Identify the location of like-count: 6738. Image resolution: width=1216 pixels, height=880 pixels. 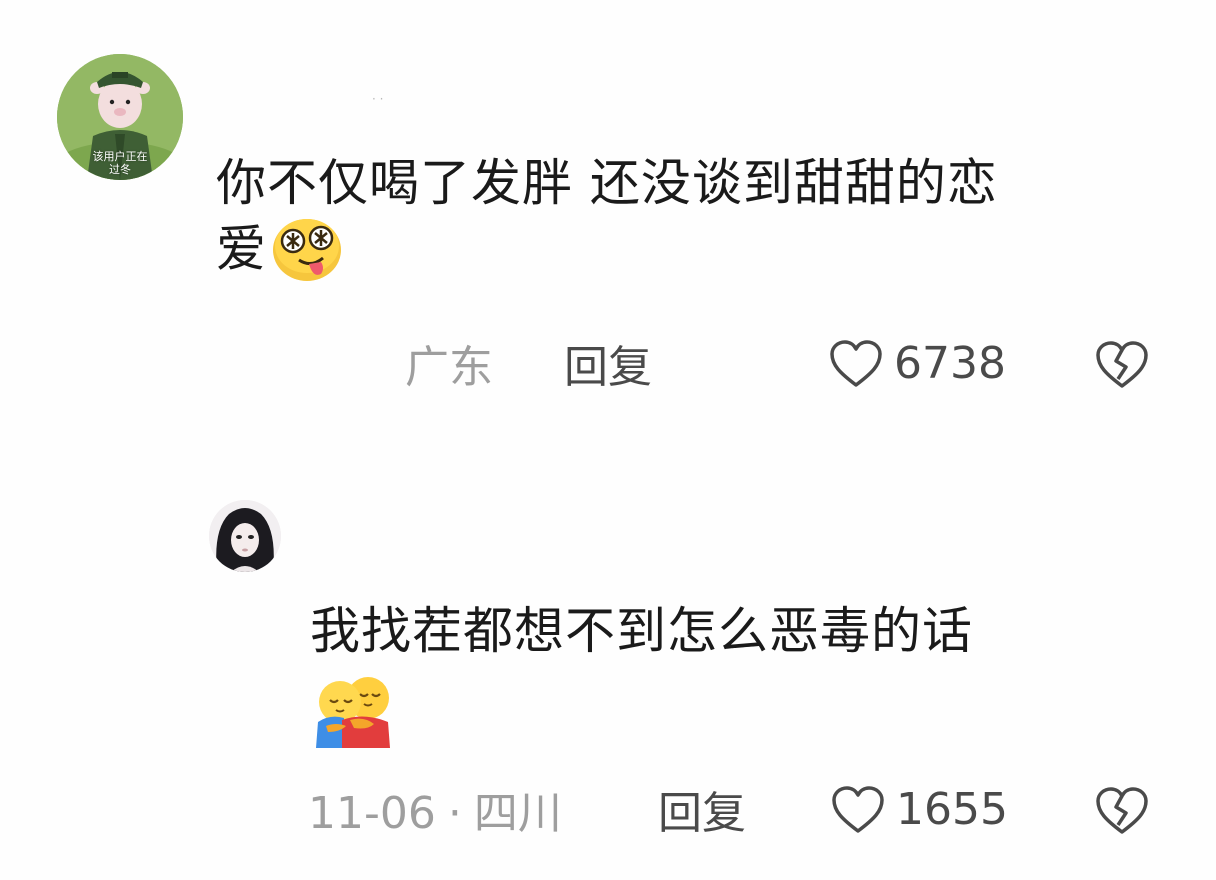
(950, 363).